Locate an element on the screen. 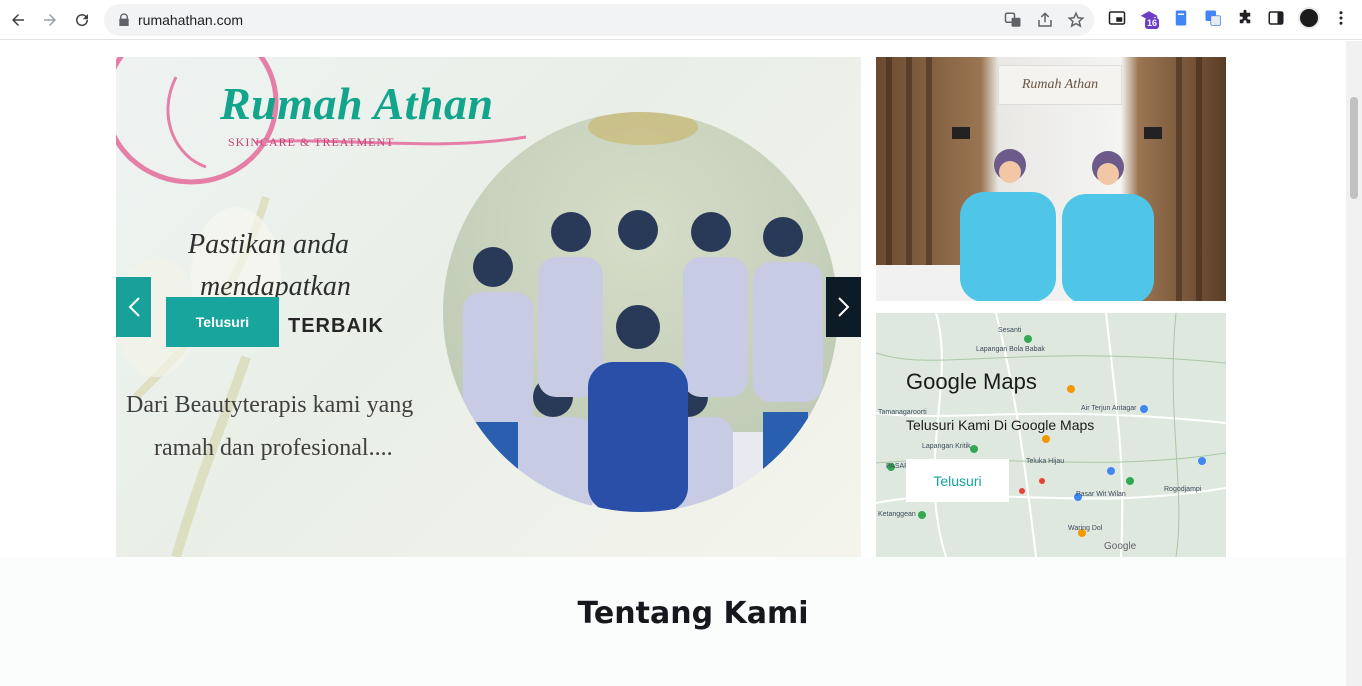  back-button is located at coordinates (18, 20).